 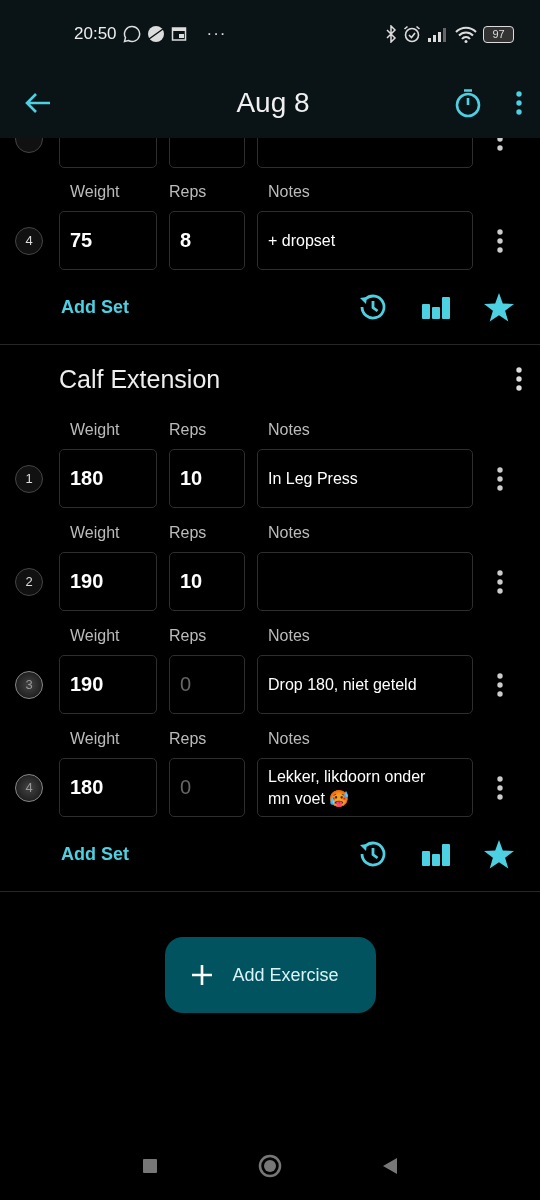 What do you see at coordinates (216, 34) in the screenshot?
I see `more-notifications: ···` at bounding box center [216, 34].